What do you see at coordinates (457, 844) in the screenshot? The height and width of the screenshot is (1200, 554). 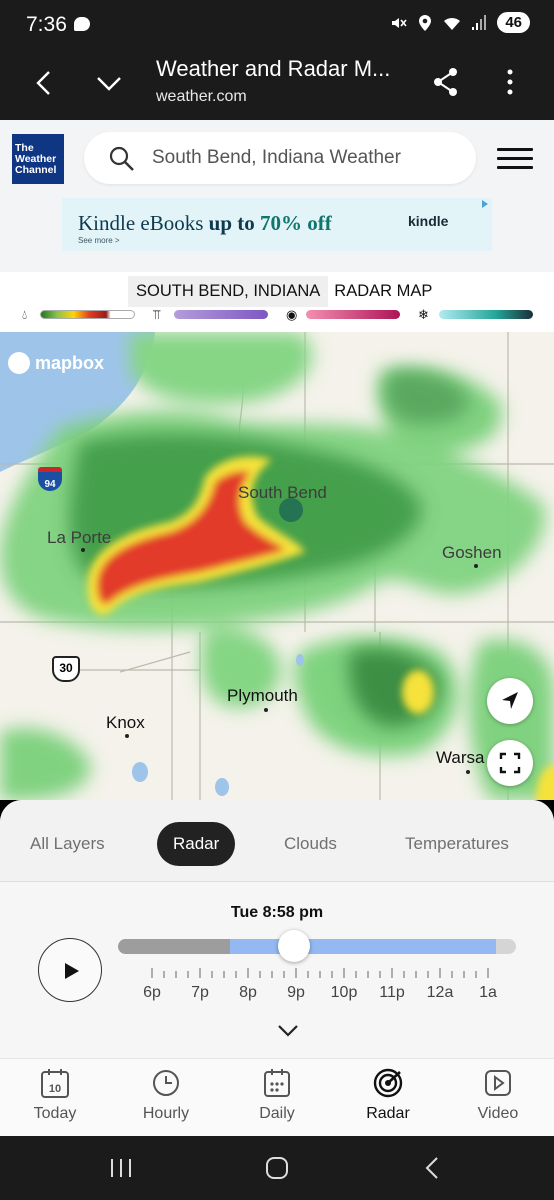 I see `tab-temperatures: Temperatures` at bounding box center [457, 844].